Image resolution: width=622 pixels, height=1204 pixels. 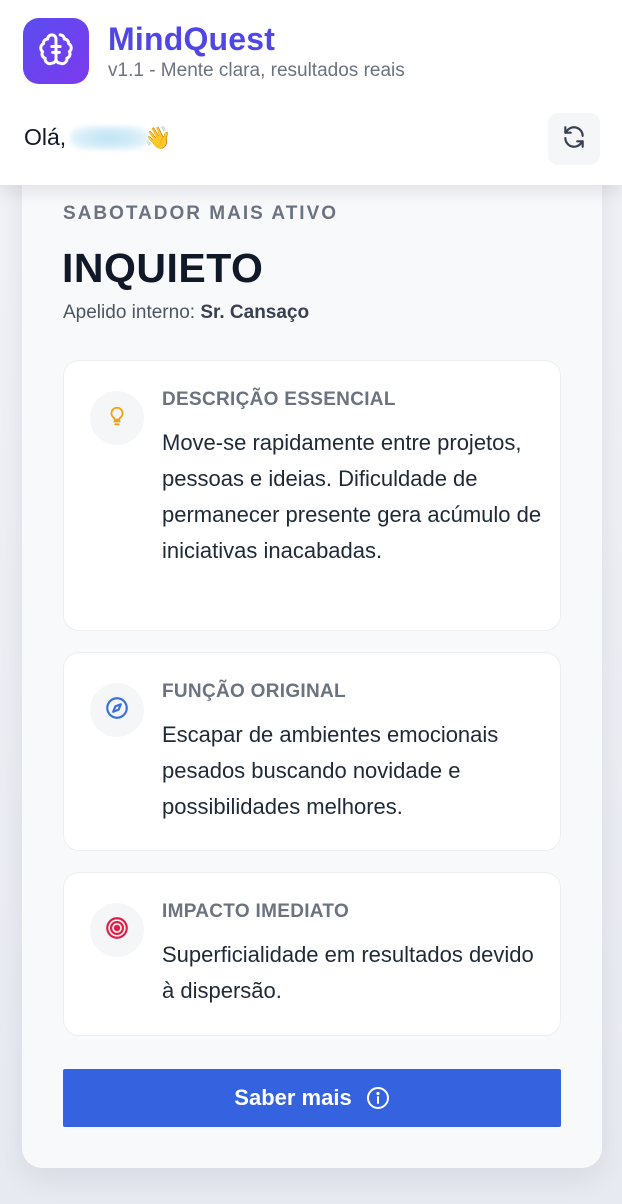 I want to click on refresh-button, so click(x=574, y=139).